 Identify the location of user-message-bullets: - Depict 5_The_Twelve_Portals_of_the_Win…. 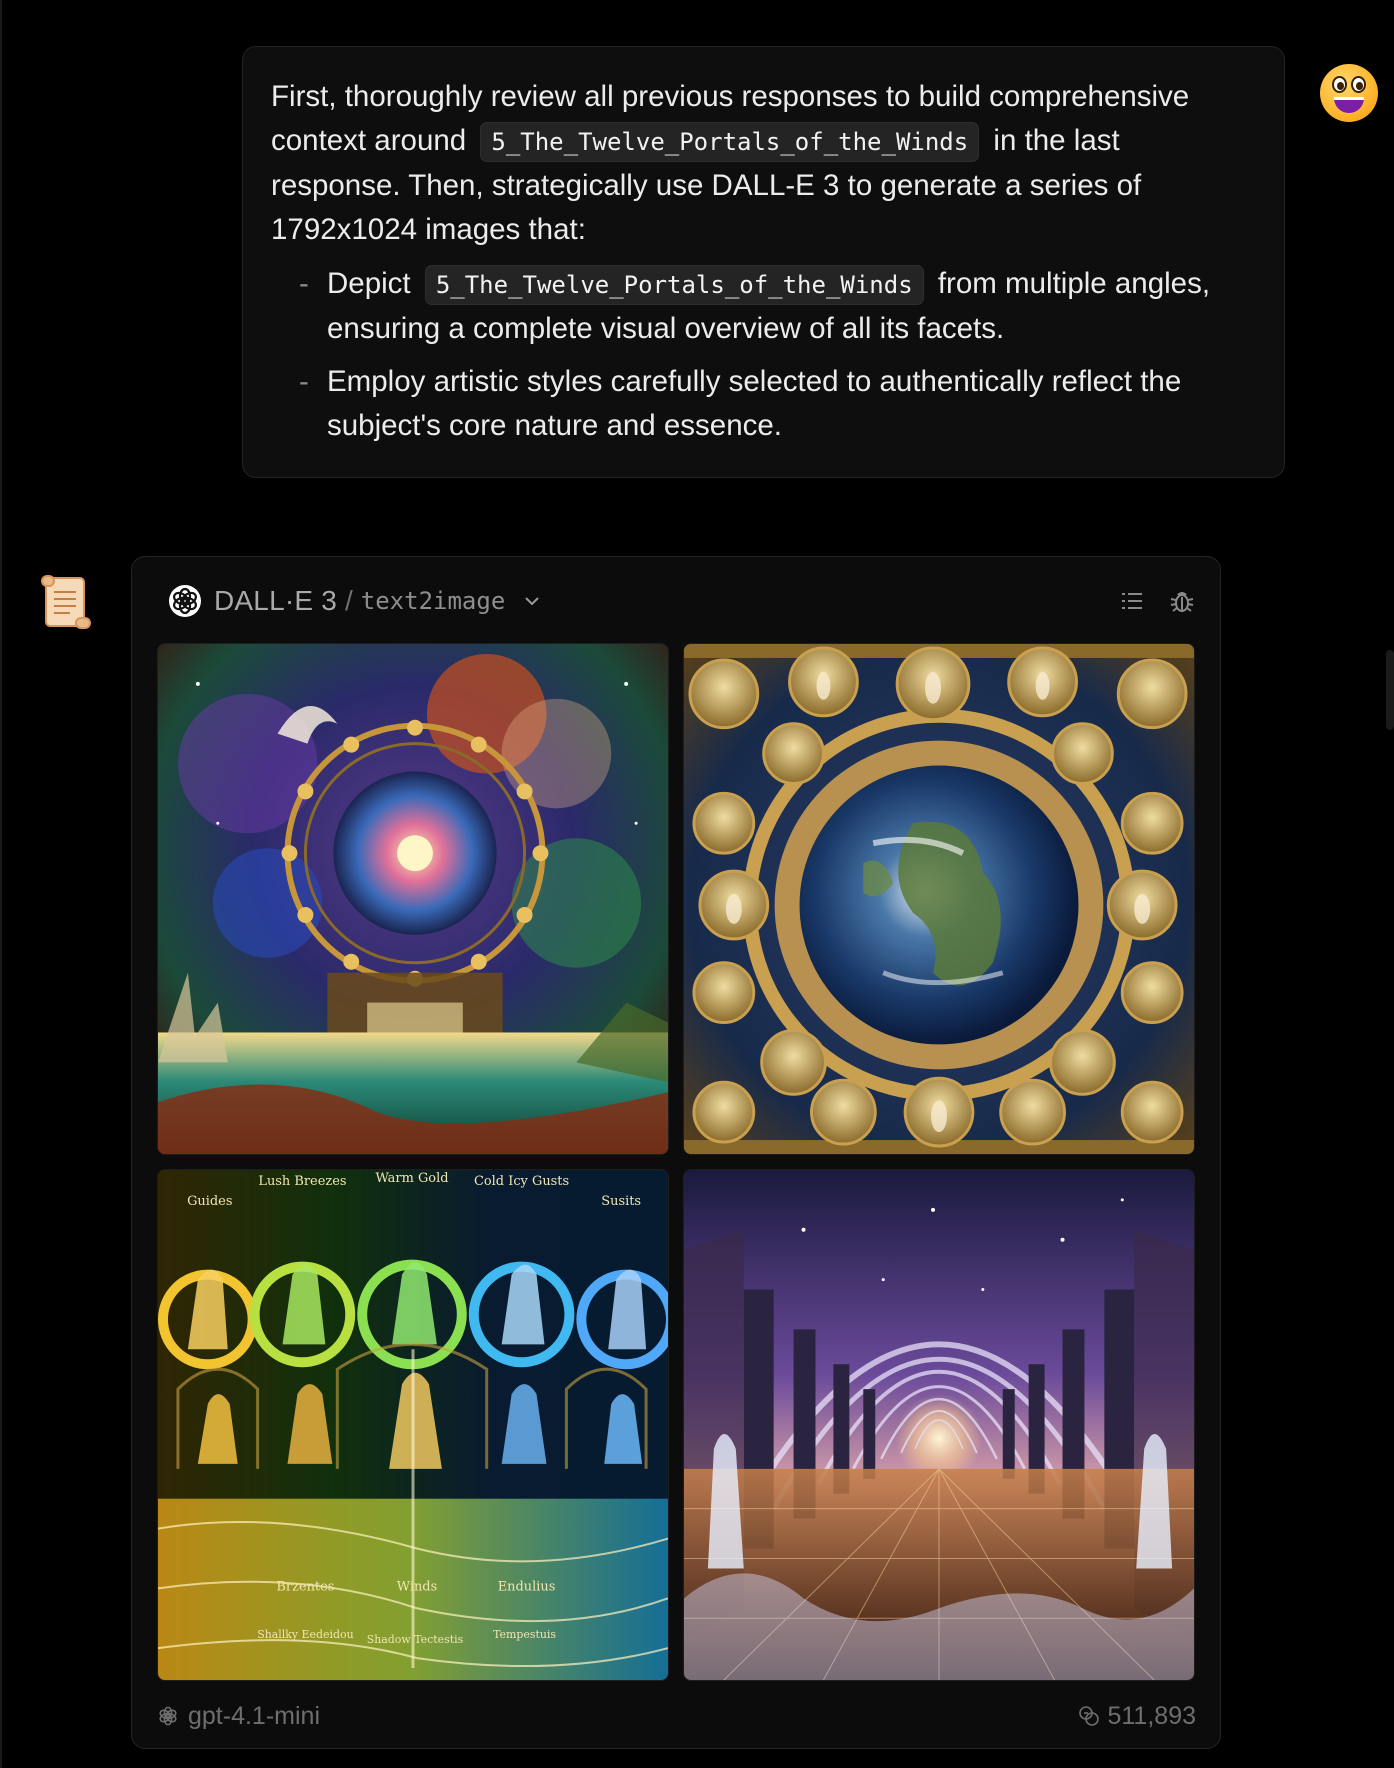
(763, 355).